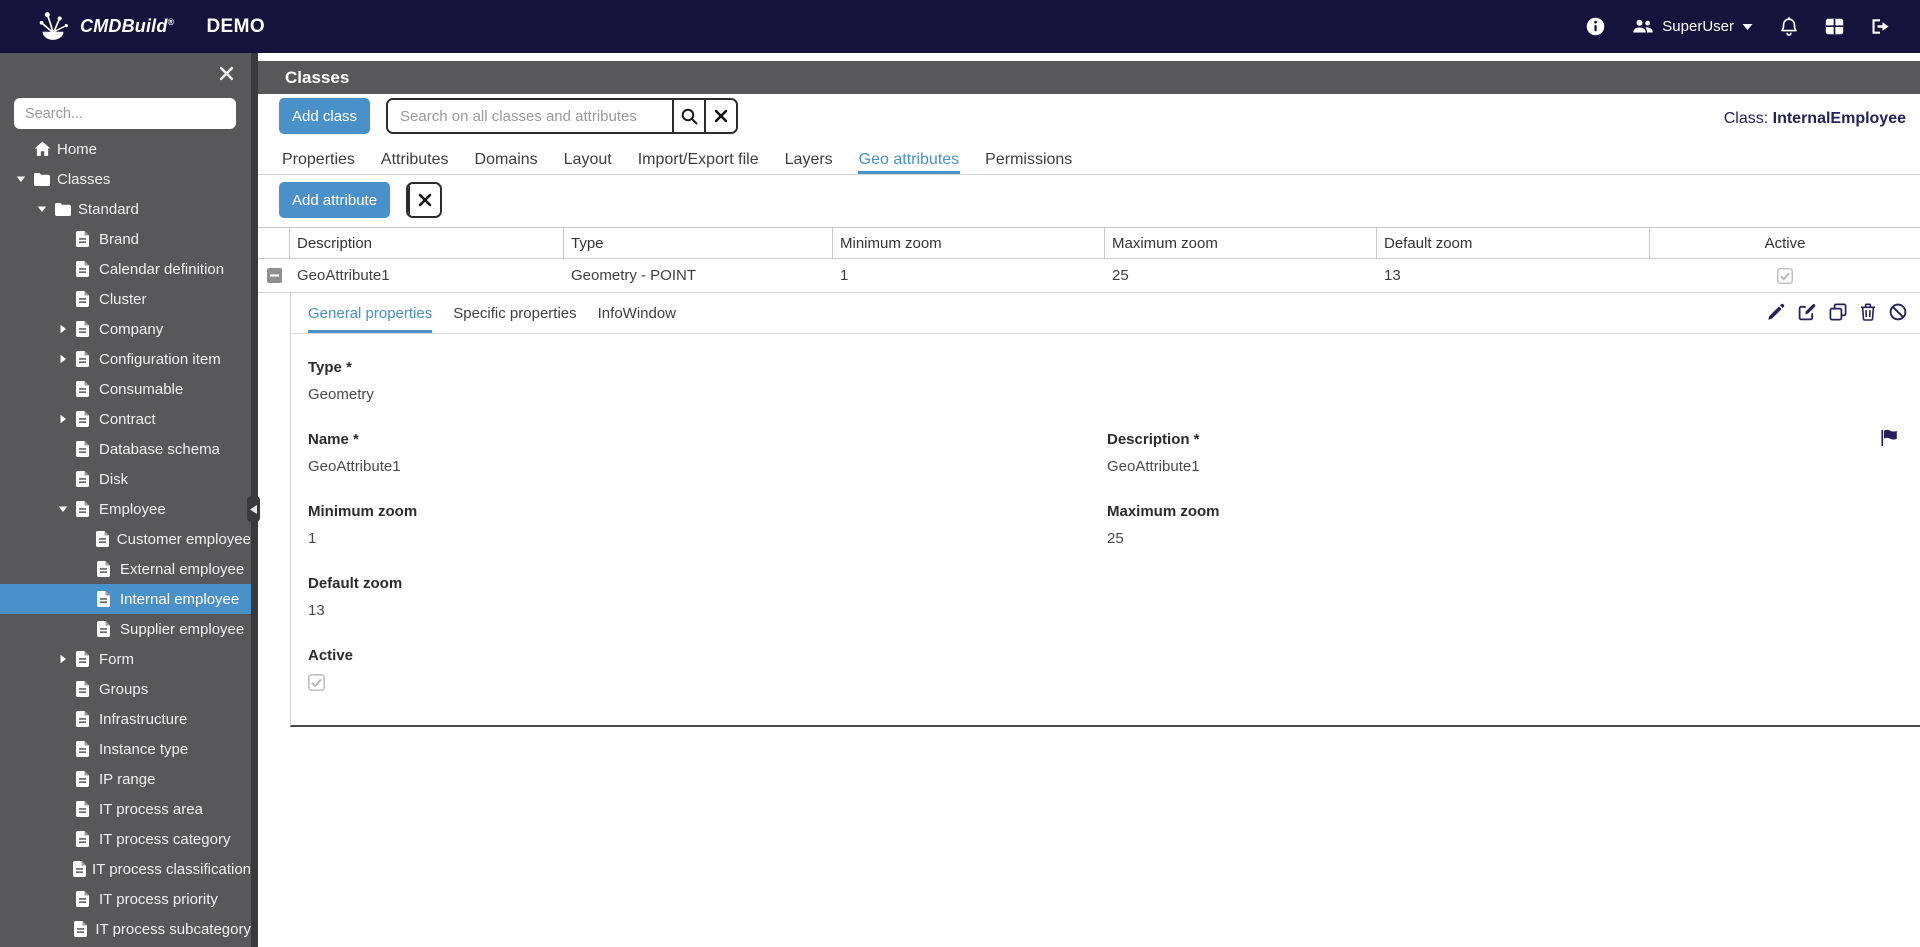  Describe the element at coordinates (1789, 26) in the screenshot. I see `bell-icon` at that location.